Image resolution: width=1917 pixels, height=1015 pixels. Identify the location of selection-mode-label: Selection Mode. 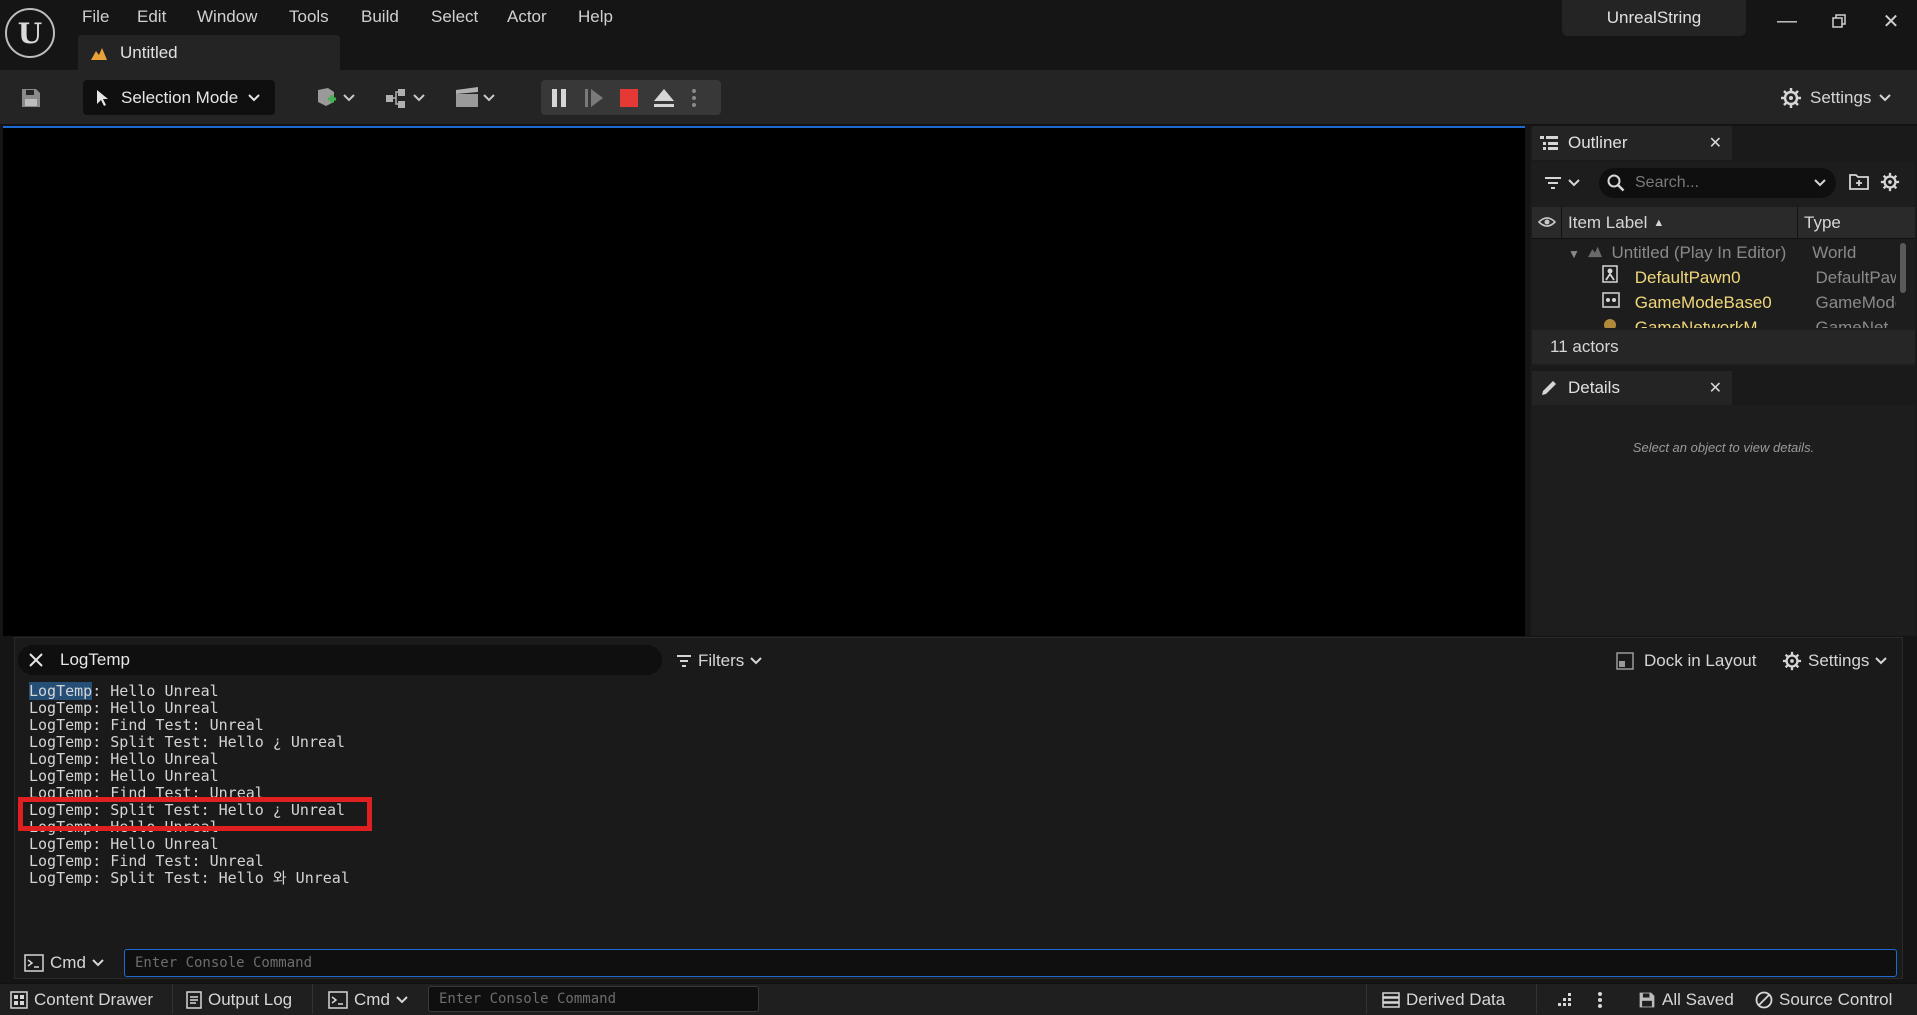
(180, 97).